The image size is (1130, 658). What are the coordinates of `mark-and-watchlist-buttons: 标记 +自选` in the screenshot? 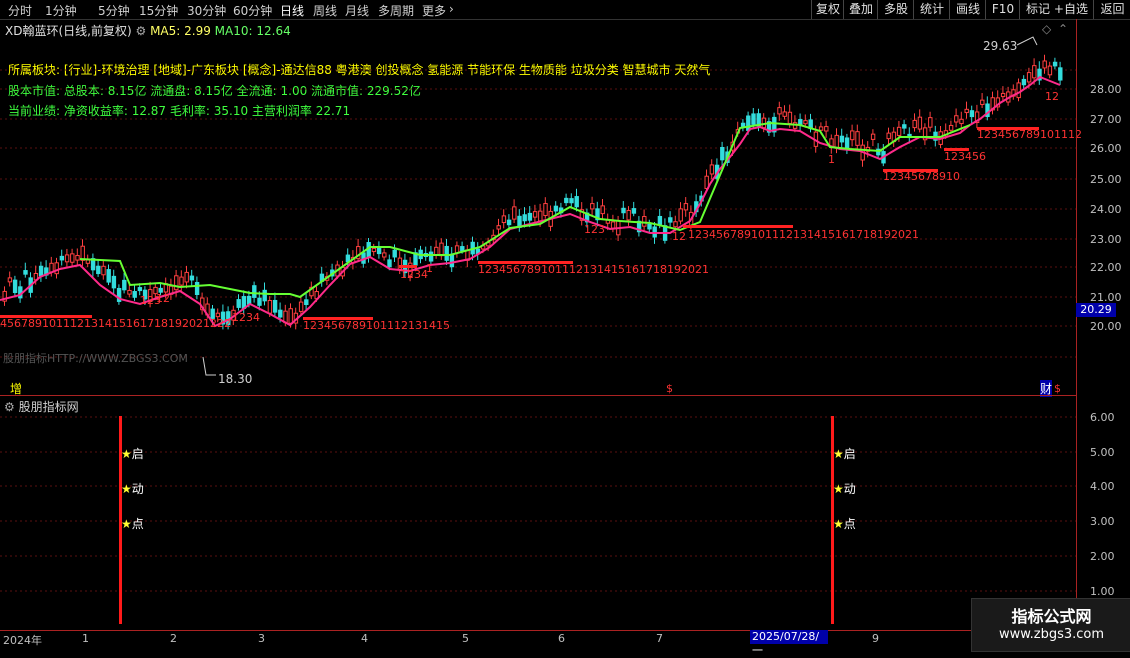 It's located at (1056, 9).